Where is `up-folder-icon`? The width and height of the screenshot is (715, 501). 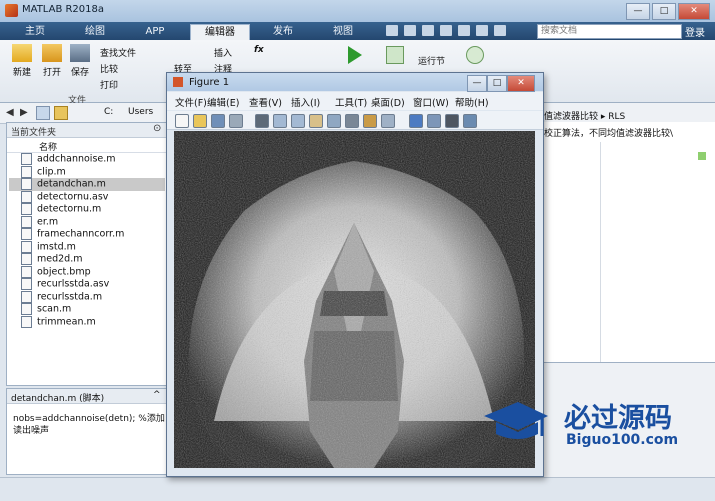
up-folder-icon is located at coordinates (43, 113).